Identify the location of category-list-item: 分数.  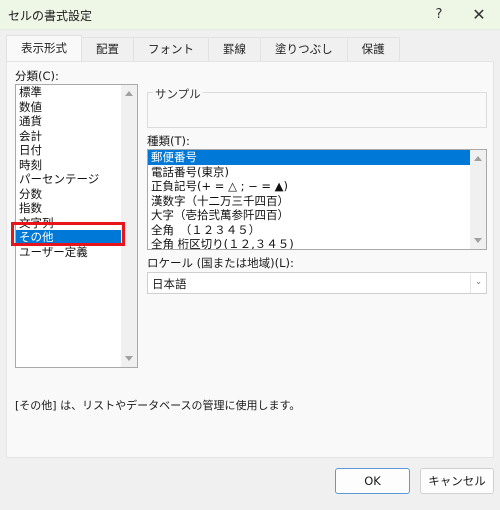
(76, 194).